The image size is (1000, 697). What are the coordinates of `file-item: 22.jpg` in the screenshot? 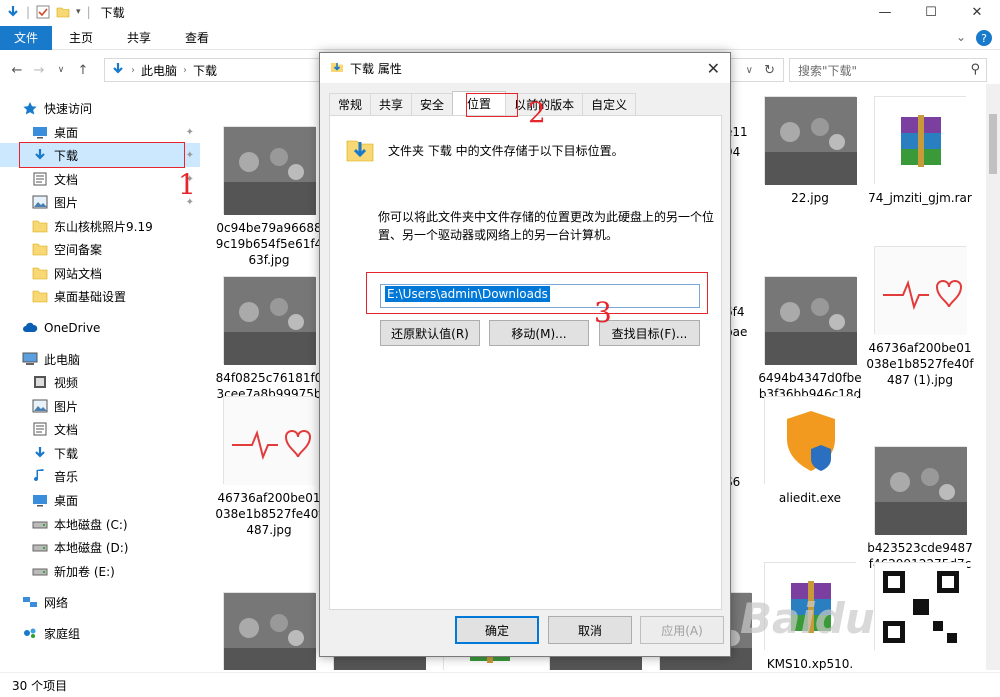 It's located at (810, 151).